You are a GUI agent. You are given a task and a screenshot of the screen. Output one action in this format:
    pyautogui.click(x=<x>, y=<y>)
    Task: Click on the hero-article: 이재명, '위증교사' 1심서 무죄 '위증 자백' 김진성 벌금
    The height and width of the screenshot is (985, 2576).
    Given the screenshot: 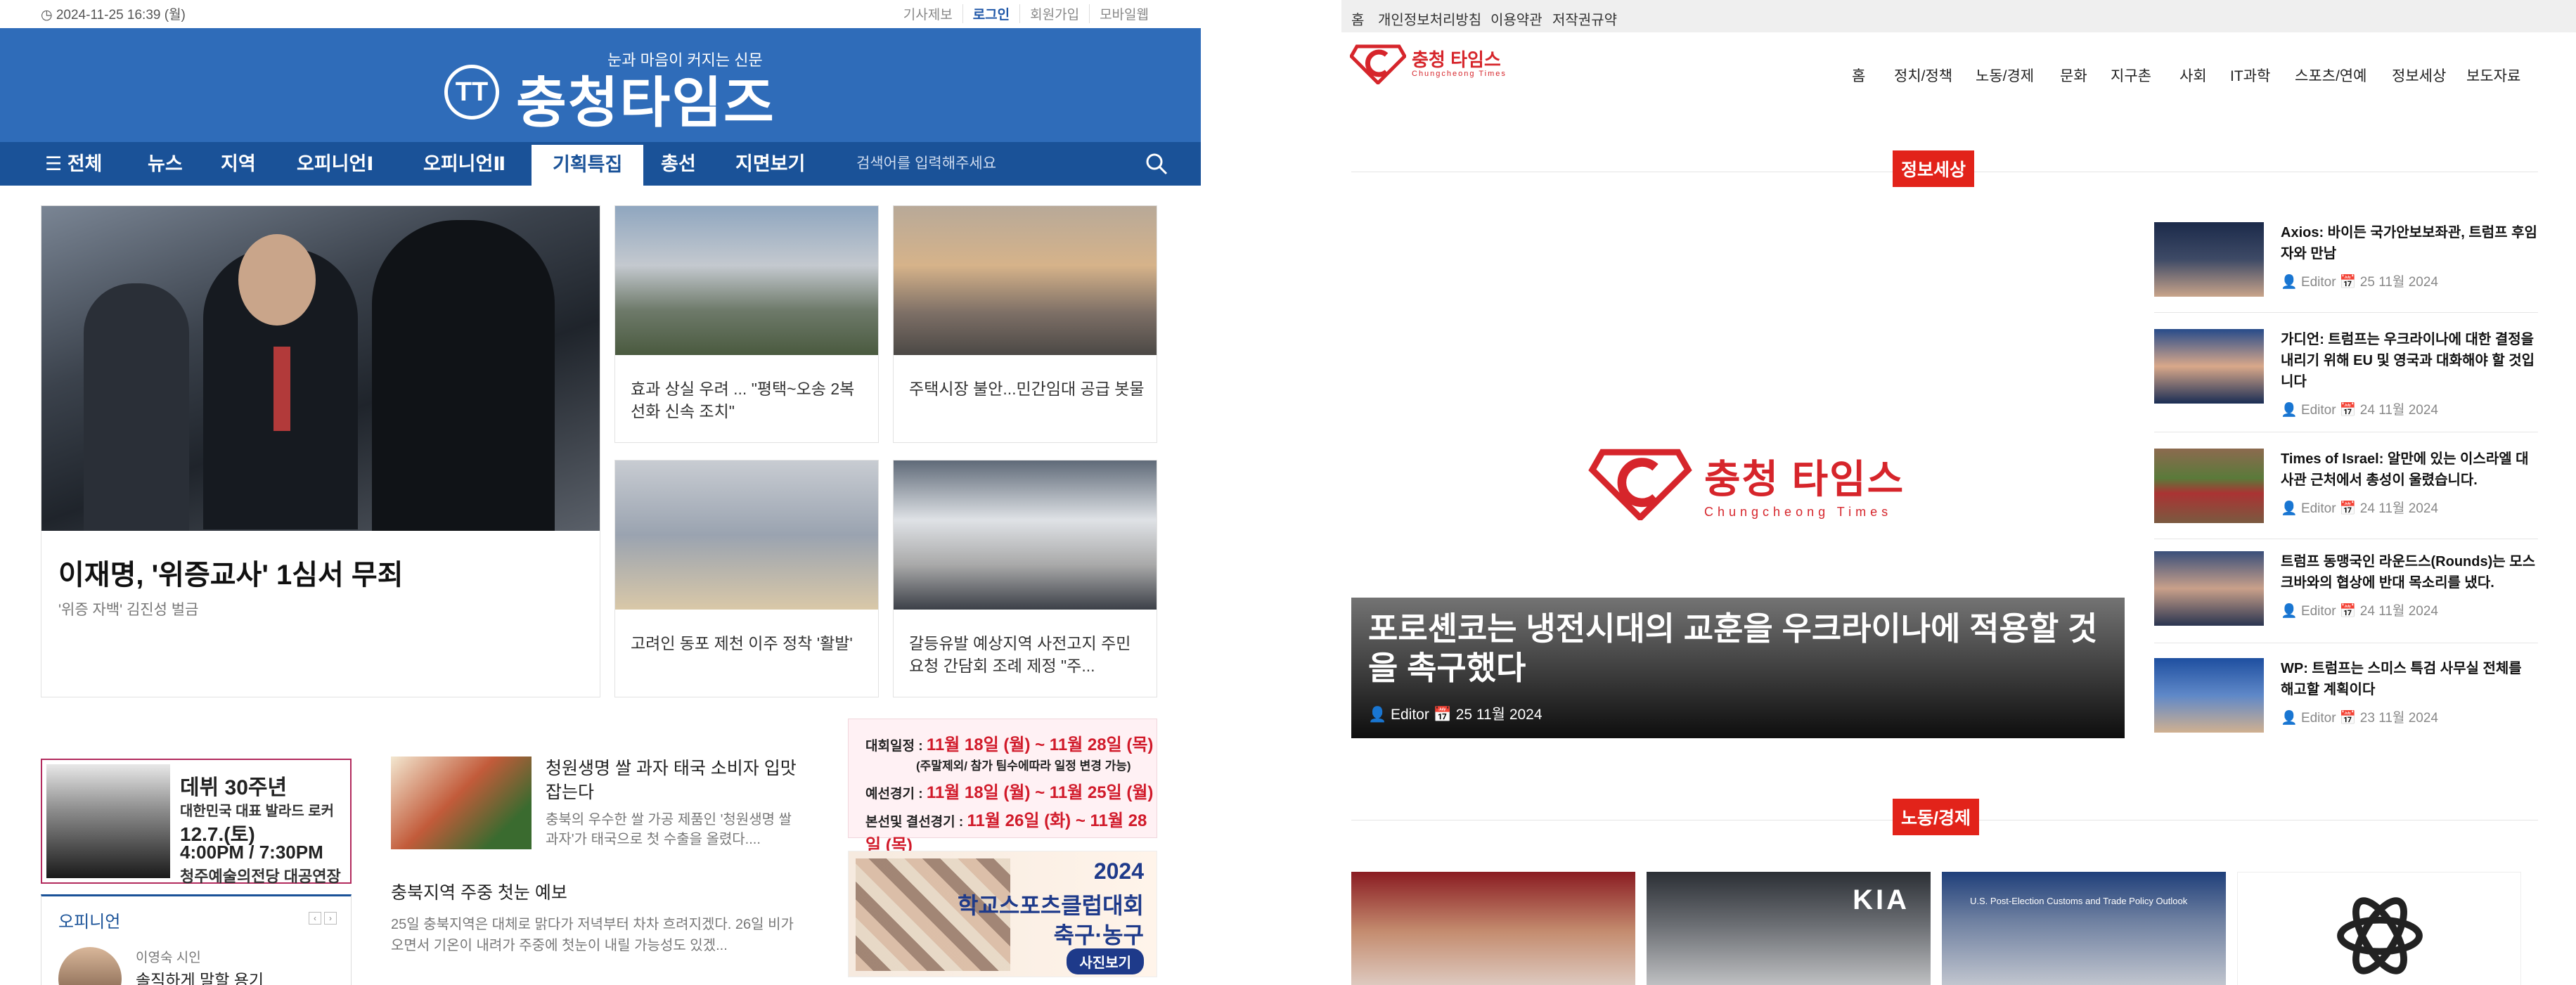 What is the action you would take?
    pyautogui.click(x=320, y=451)
    